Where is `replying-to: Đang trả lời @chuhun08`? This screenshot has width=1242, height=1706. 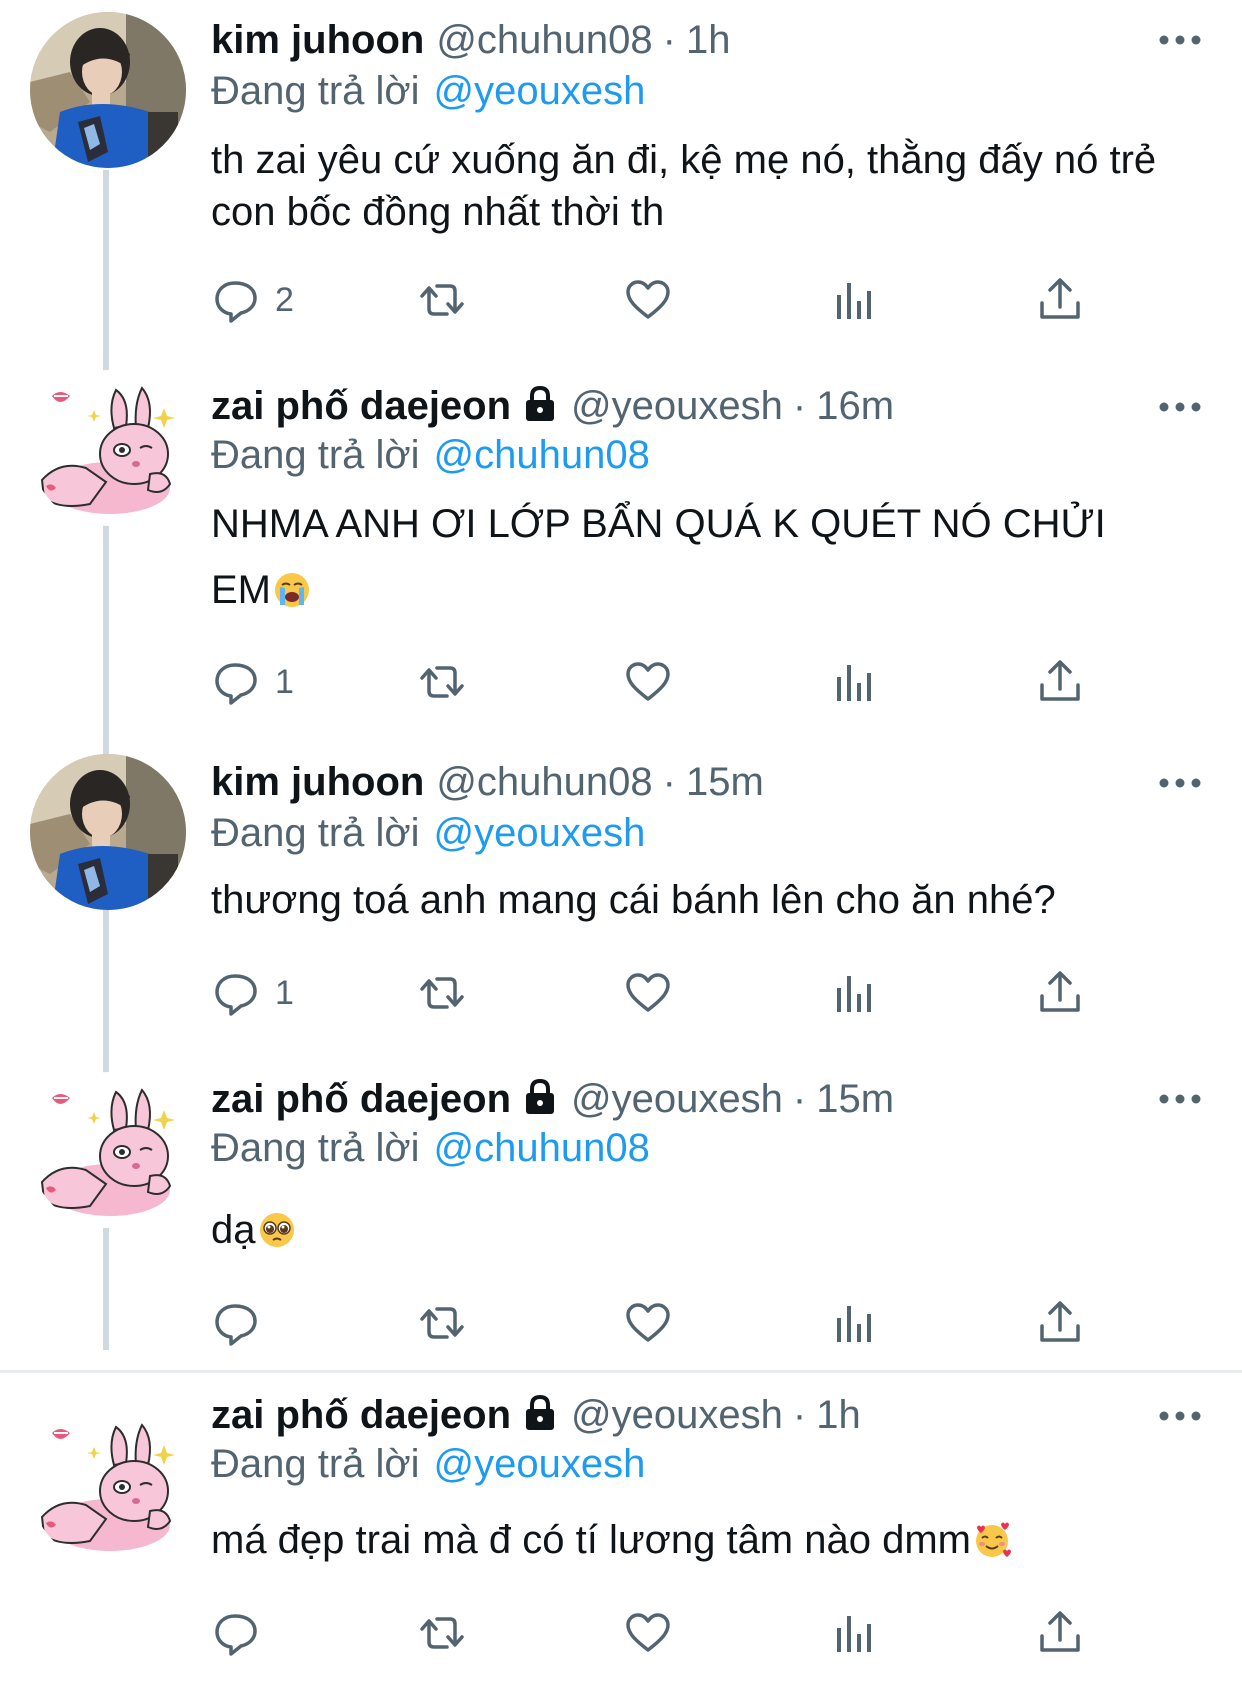 replying-to: Đang trả lời @chuhun08 is located at coordinates (430, 455).